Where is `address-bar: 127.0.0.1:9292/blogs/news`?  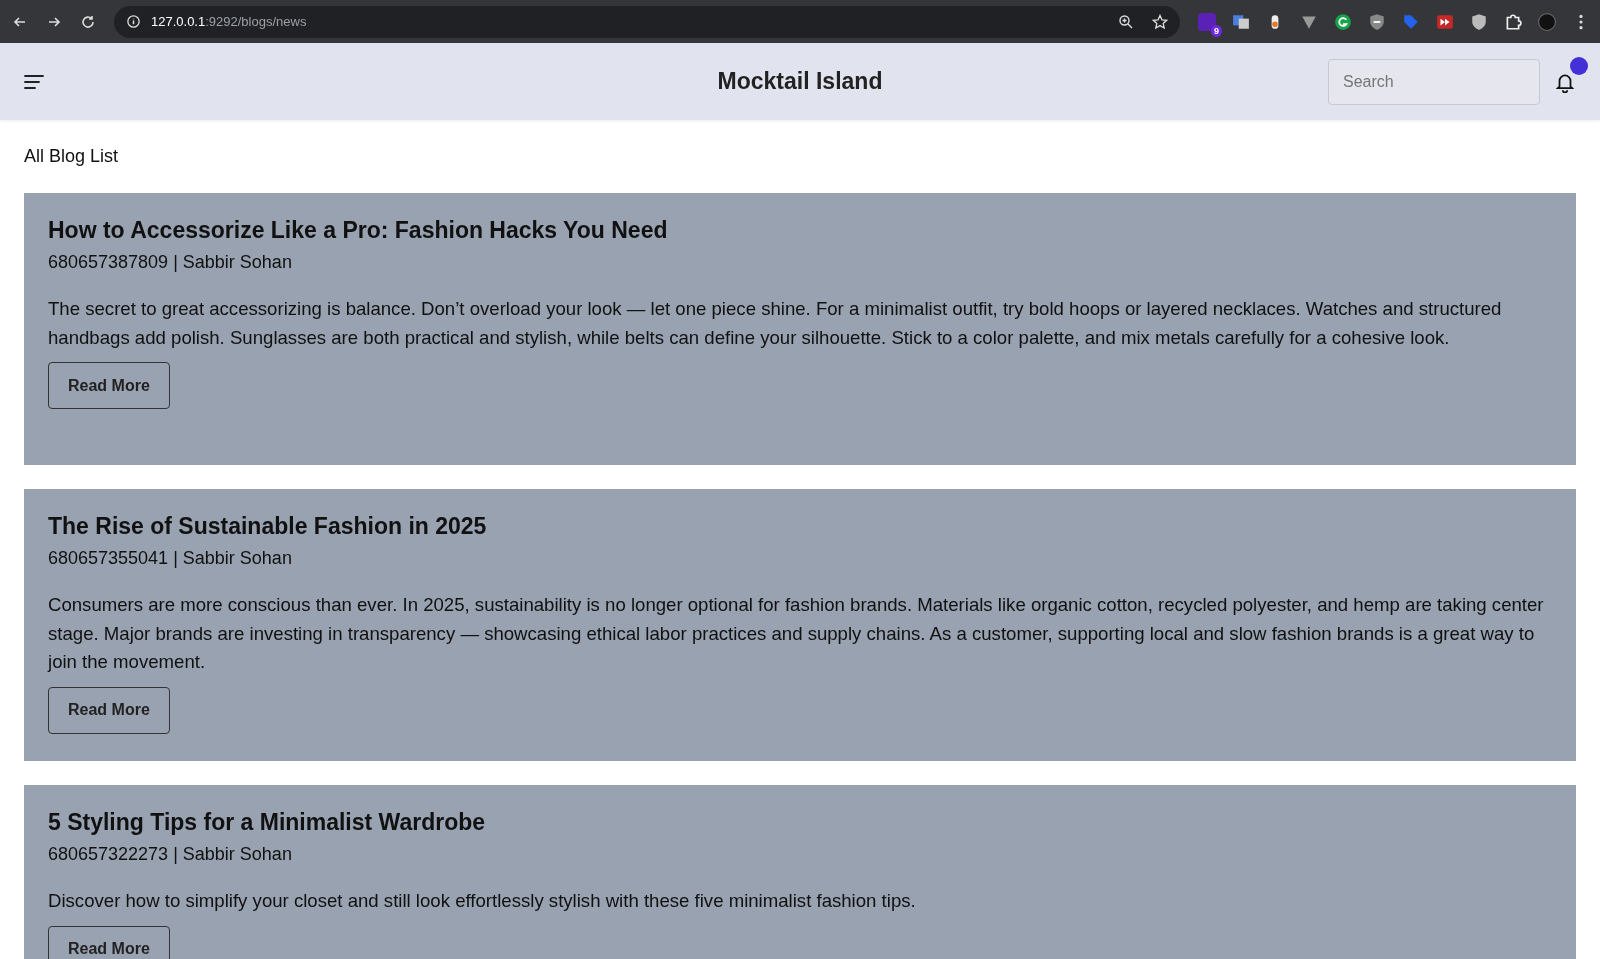
address-bar: 127.0.0.1:9292/blogs/news is located at coordinates (647, 21).